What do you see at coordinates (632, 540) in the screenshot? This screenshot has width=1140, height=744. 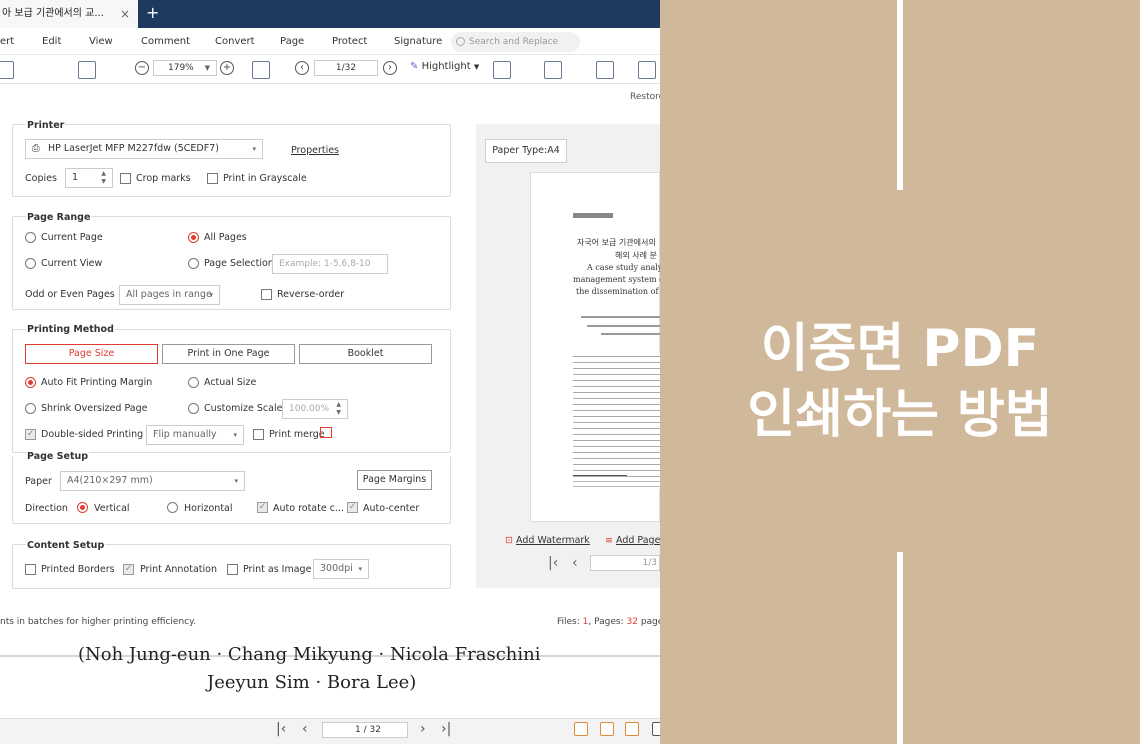 I see `add-page-button: ≡ Add Page` at bounding box center [632, 540].